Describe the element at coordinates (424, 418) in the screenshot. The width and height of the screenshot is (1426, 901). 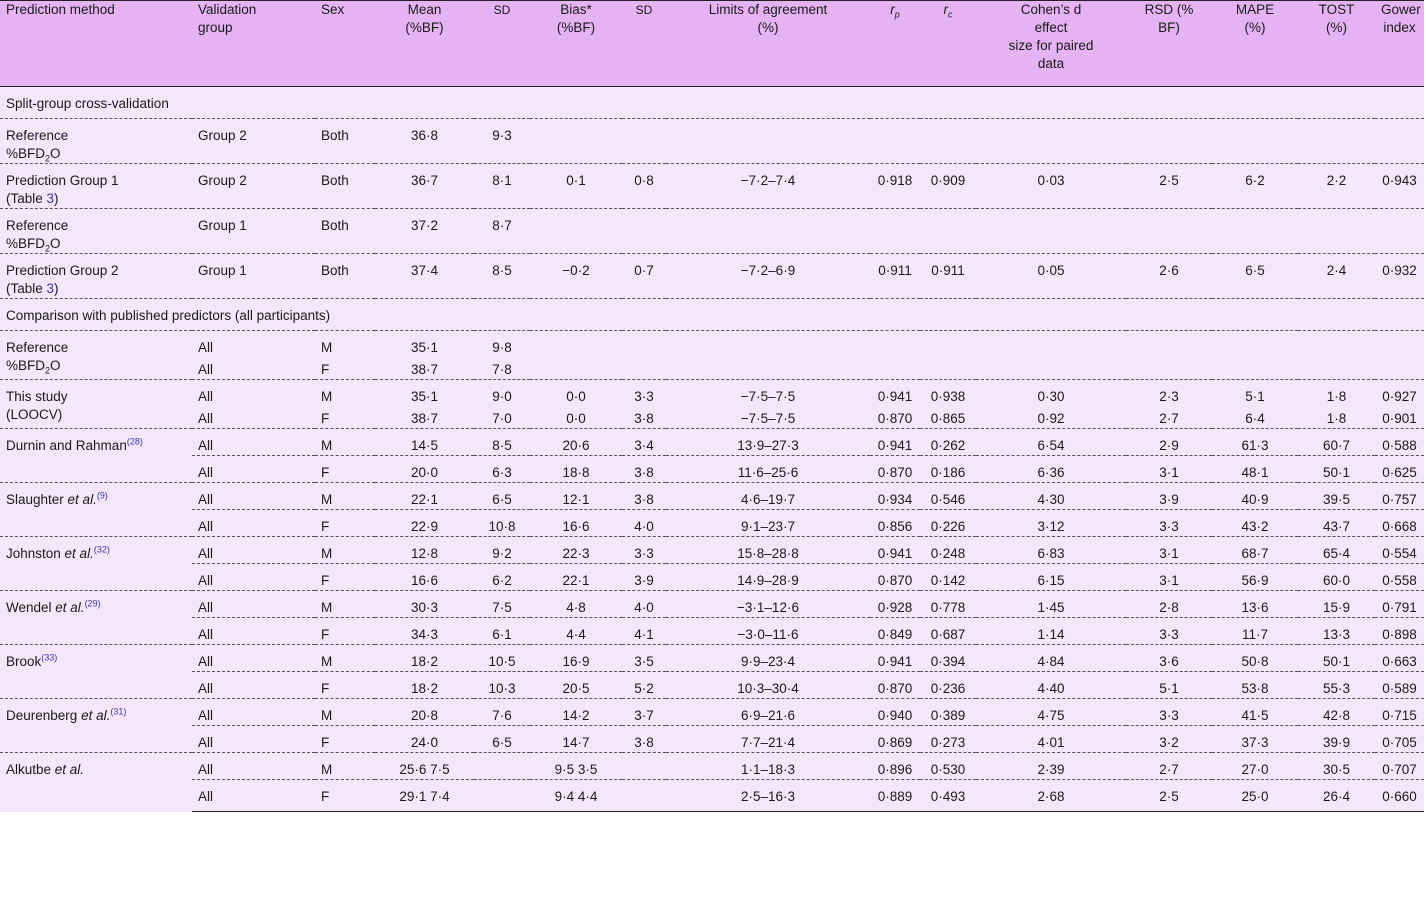
I see `mean-cell: 38·7` at that location.